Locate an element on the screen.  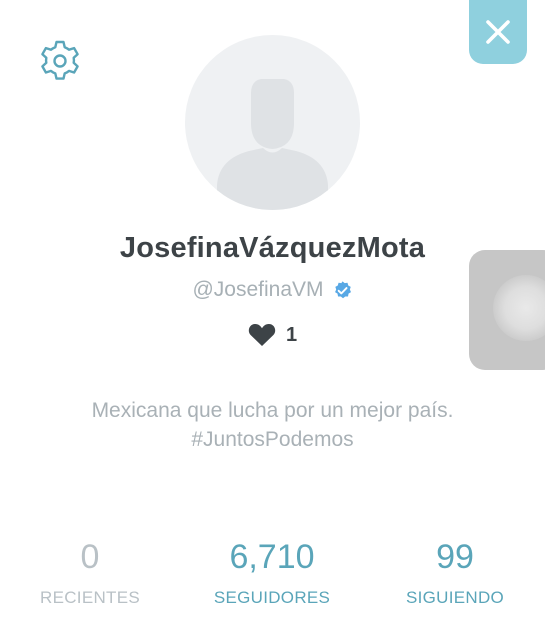
stat-recientes-value: 0 is located at coordinates (90, 557).